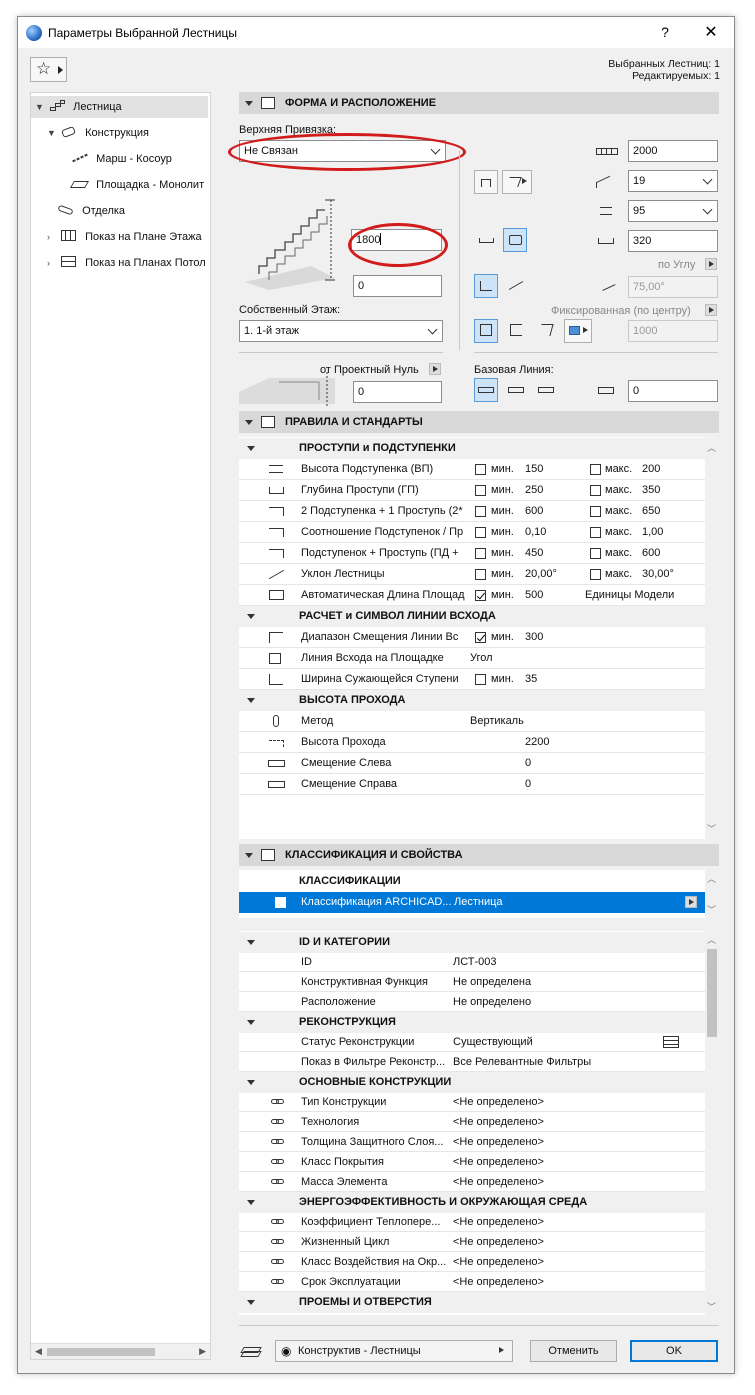 The image size is (755, 1395). I want to click on fixed-center-options-icon, so click(711, 310).